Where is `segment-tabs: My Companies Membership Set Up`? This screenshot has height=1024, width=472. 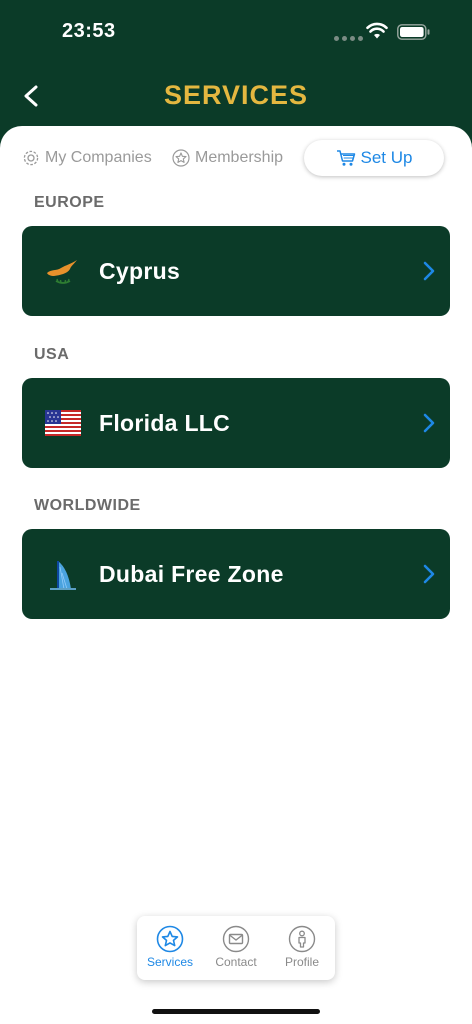
segment-tabs: My Companies Membership Set Up is located at coordinates (234, 158).